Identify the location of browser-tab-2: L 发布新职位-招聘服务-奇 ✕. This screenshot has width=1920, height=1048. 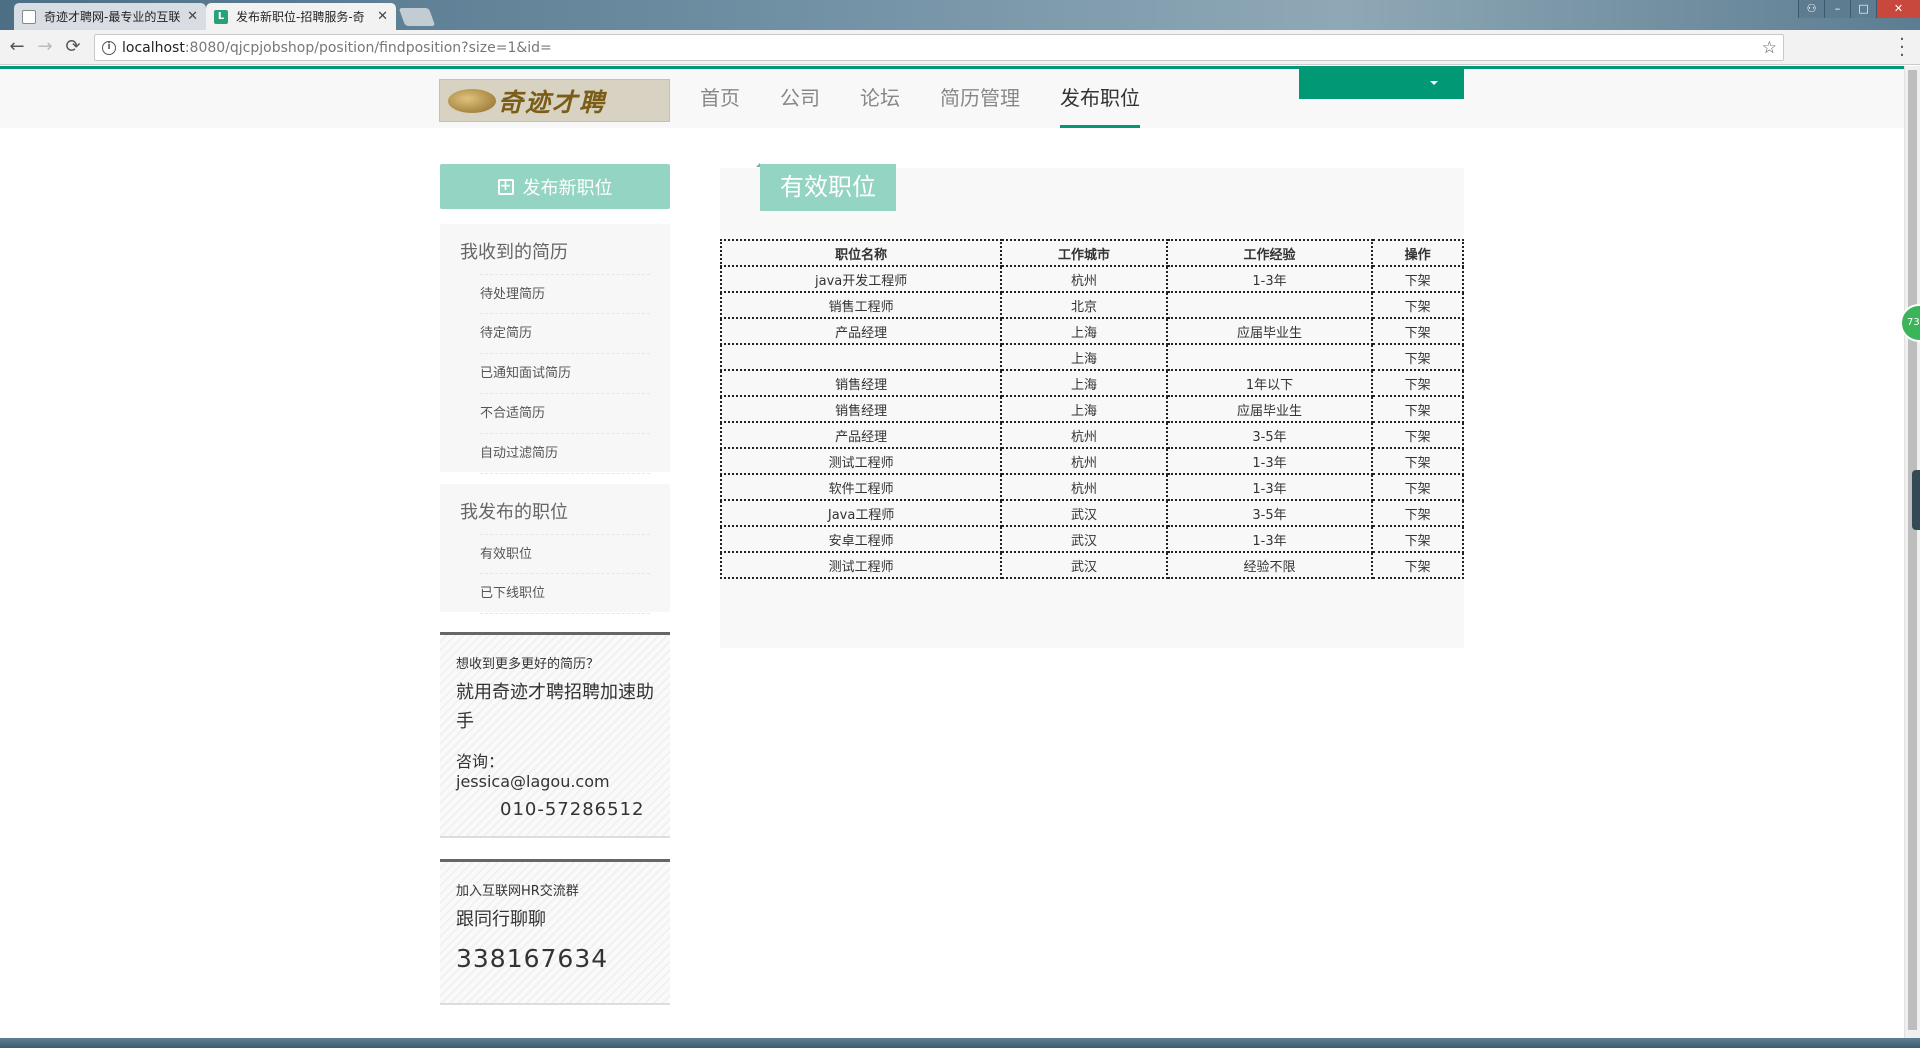
(301, 16).